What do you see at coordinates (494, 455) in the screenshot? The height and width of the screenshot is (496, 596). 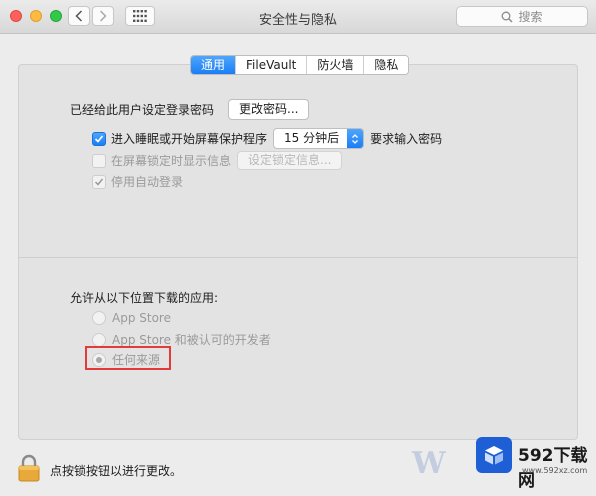 I see `watermark-logo-icon` at bounding box center [494, 455].